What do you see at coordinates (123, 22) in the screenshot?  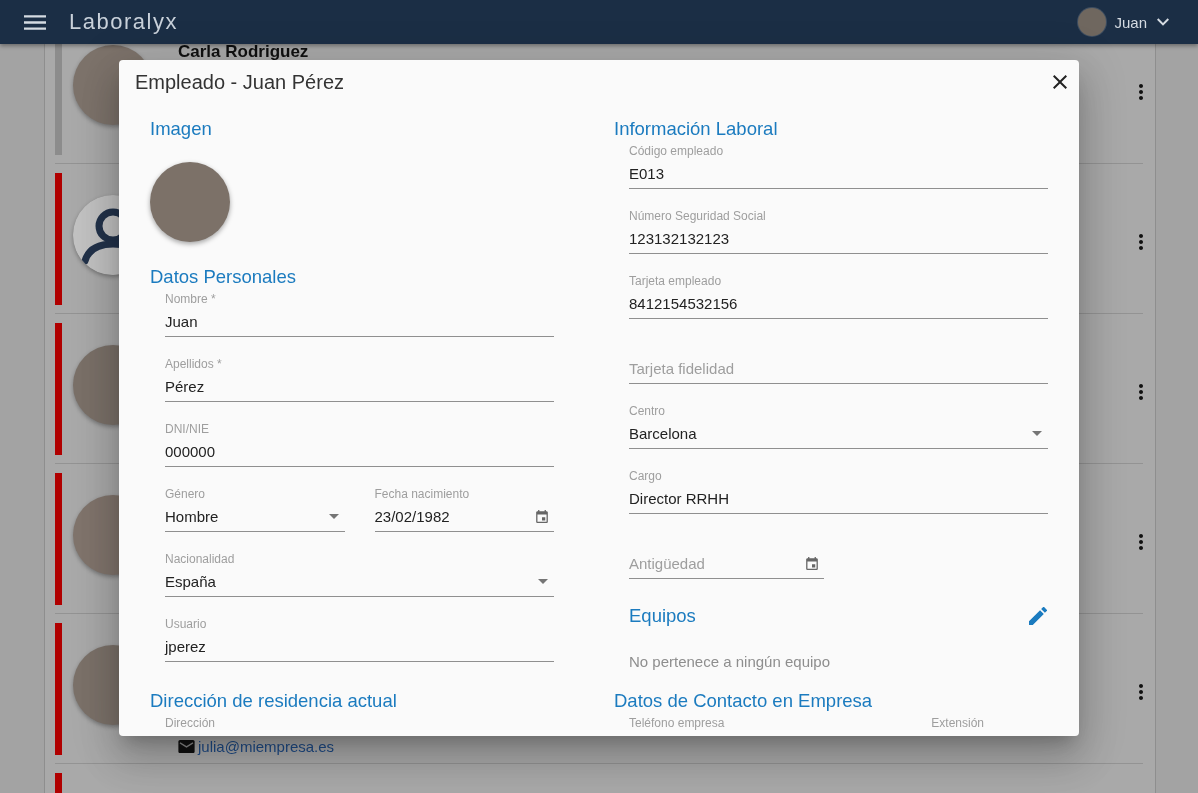 I see `app-logo: Laboralyx` at bounding box center [123, 22].